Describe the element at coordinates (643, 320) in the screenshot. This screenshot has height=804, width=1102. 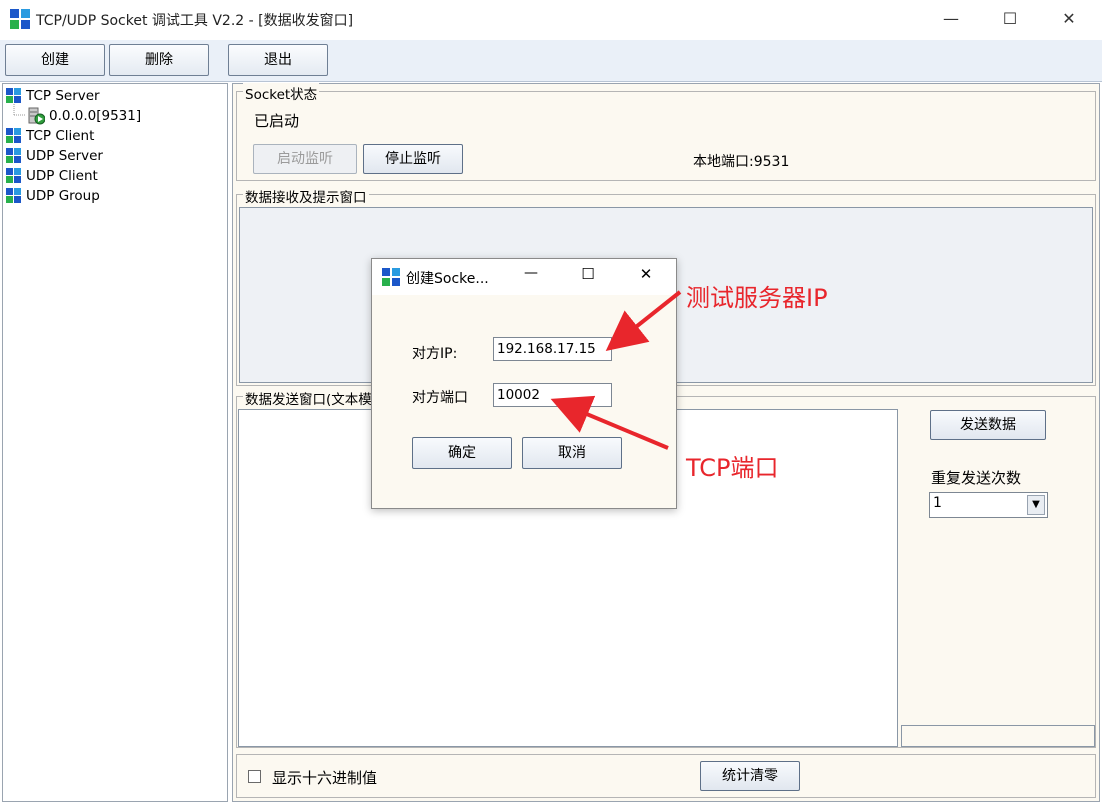
I see `arrow-to-ip` at that location.